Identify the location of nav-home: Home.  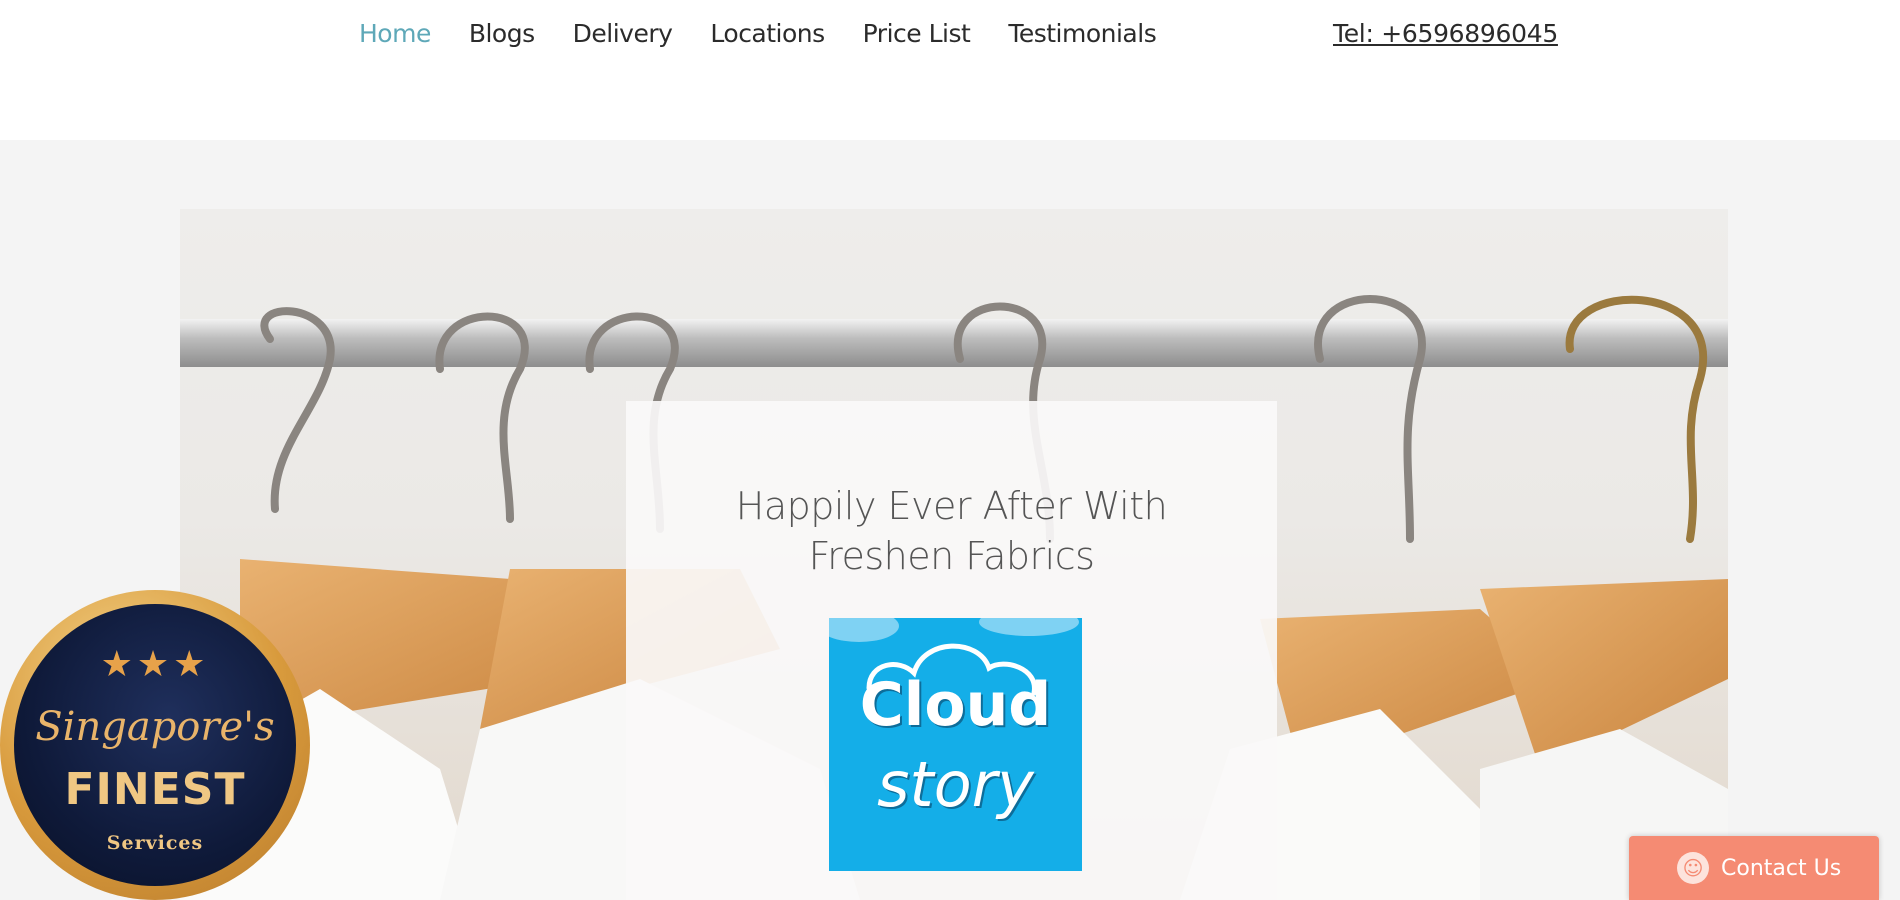
(395, 34).